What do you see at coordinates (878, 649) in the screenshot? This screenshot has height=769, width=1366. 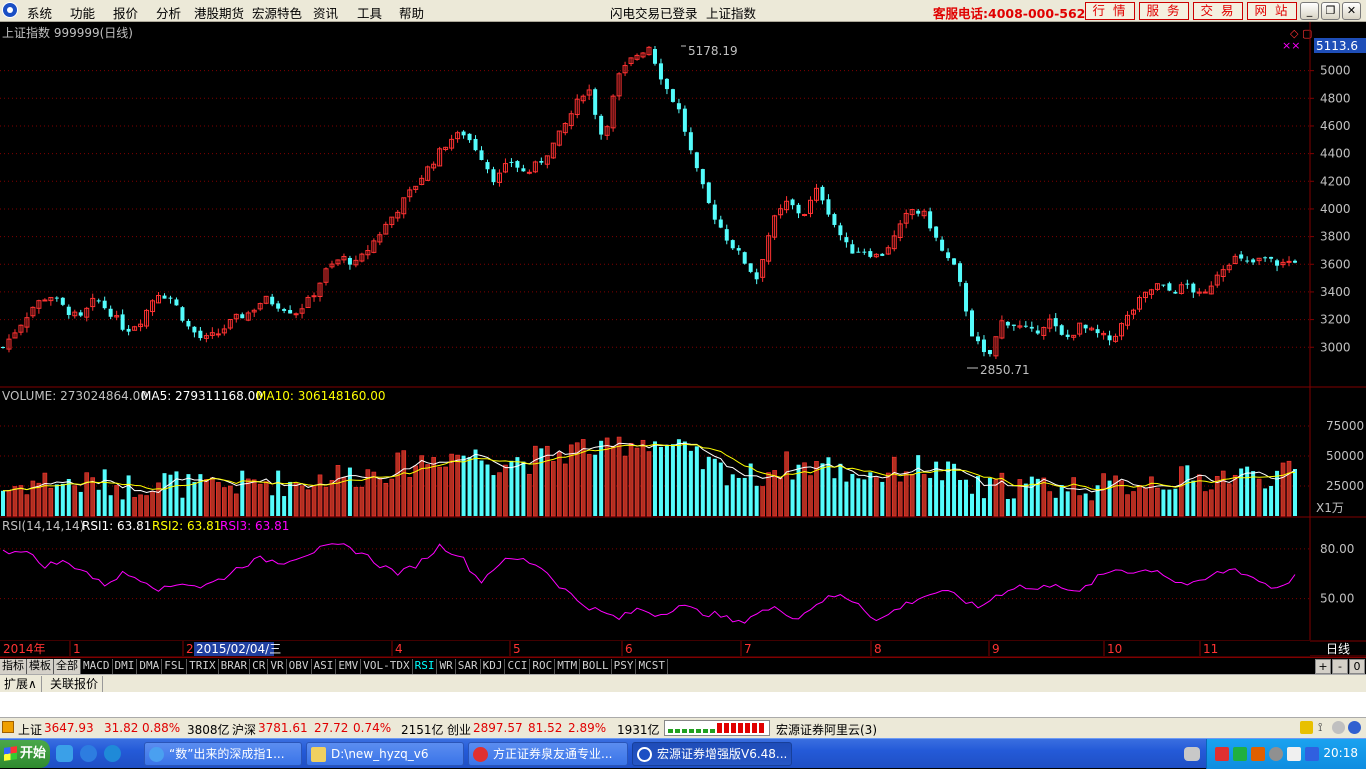 I see `month-label: 8` at bounding box center [878, 649].